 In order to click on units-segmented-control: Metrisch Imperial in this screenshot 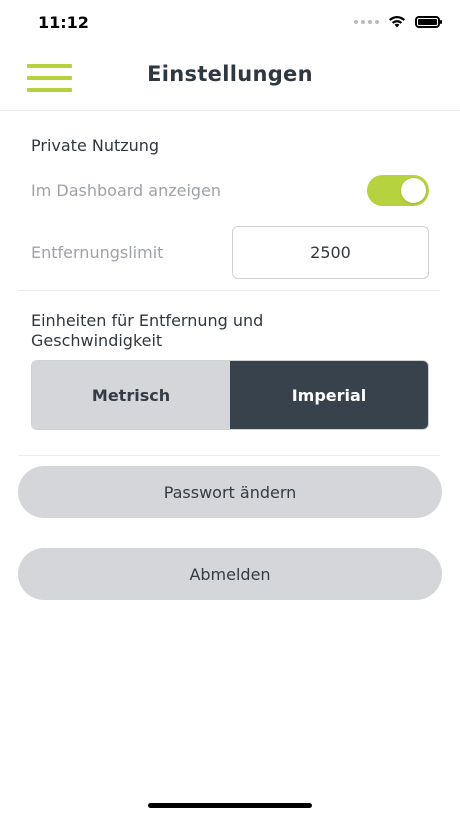, I will do `click(230, 395)`.